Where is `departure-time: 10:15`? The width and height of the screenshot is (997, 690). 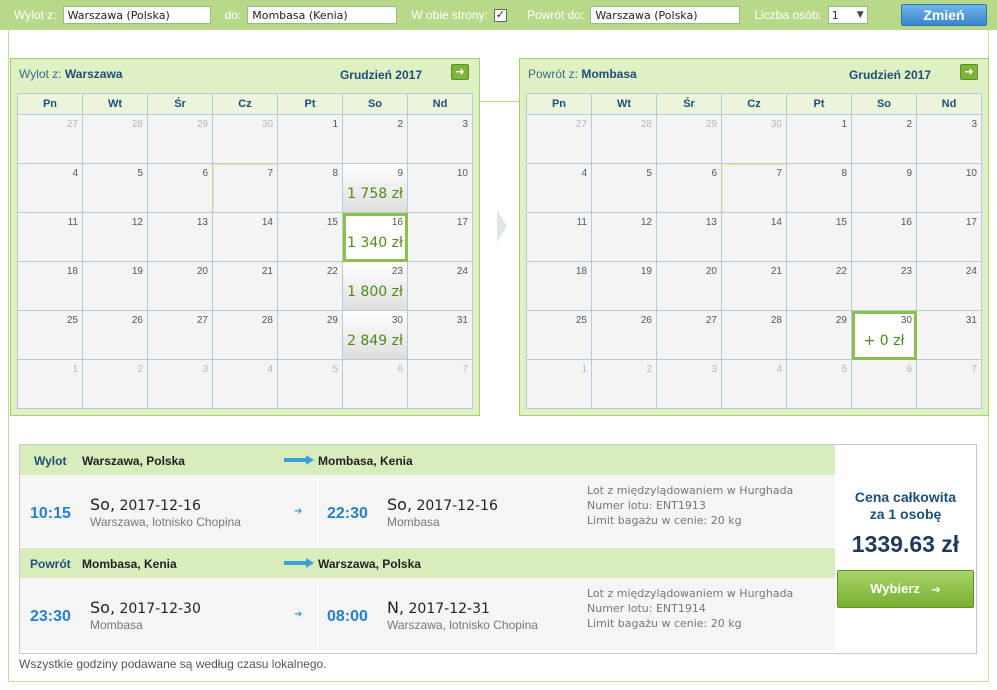
departure-time: 10:15 is located at coordinates (50, 513).